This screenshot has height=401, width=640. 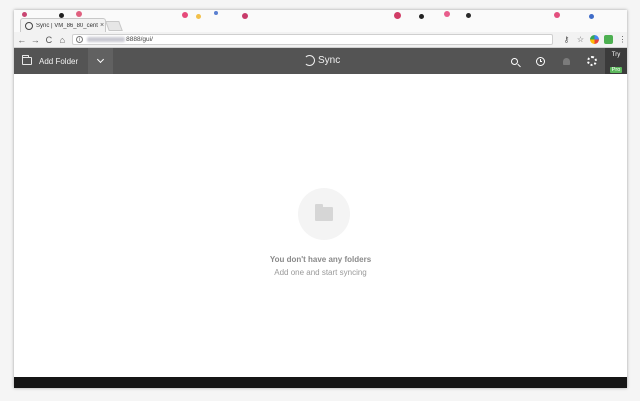 What do you see at coordinates (67, 25) in the screenshot?
I see `tab-title: Sync | VM_86_80_cent` at bounding box center [67, 25].